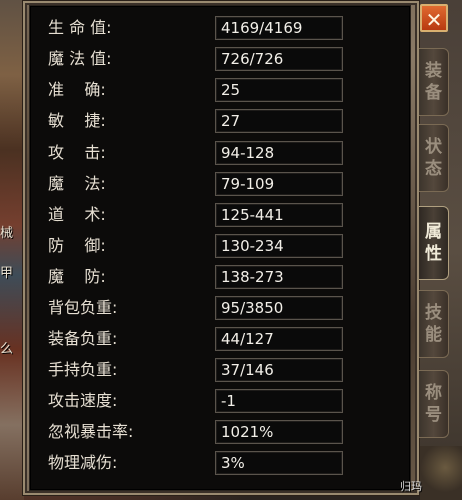 This screenshot has height=500, width=462. Describe the element at coordinates (441, 473) in the screenshot. I see `corner-ornament` at that location.